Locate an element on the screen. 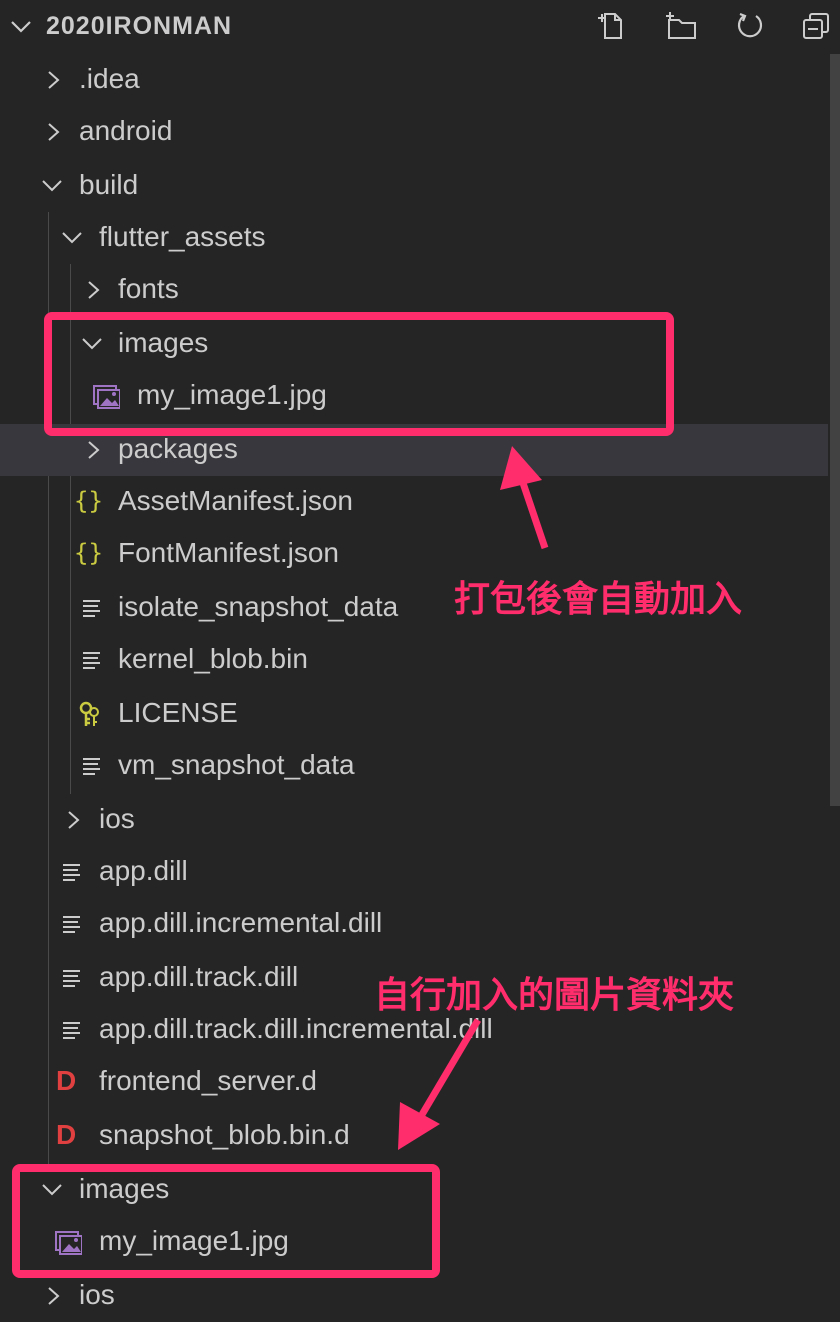  annotation-arrows is located at coordinates (473, 798).